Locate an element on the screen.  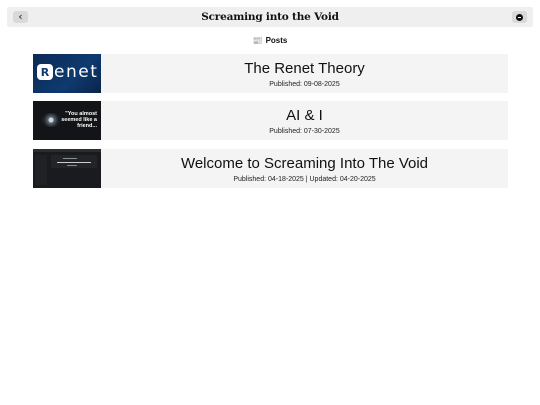
post-body: The Renet Theory Published: 09-08-2025 is located at coordinates (304, 73).